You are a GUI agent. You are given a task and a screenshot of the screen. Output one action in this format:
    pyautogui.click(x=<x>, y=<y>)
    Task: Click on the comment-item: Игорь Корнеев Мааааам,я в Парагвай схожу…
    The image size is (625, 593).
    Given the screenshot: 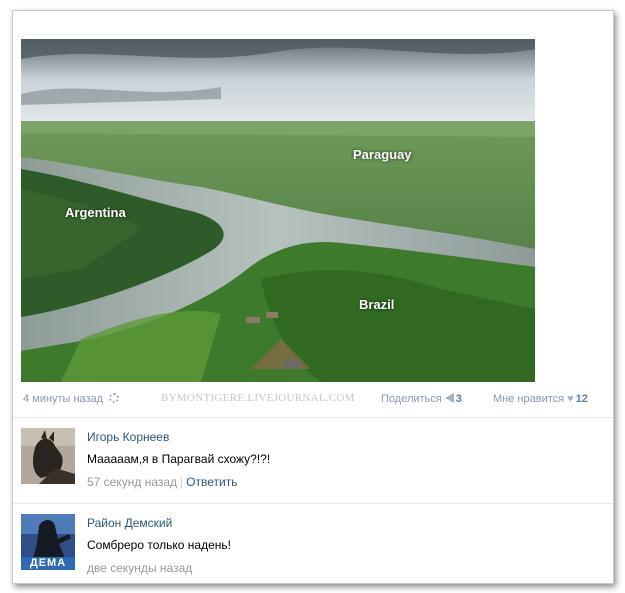 What is the action you would take?
    pyautogui.click(x=313, y=459)
    